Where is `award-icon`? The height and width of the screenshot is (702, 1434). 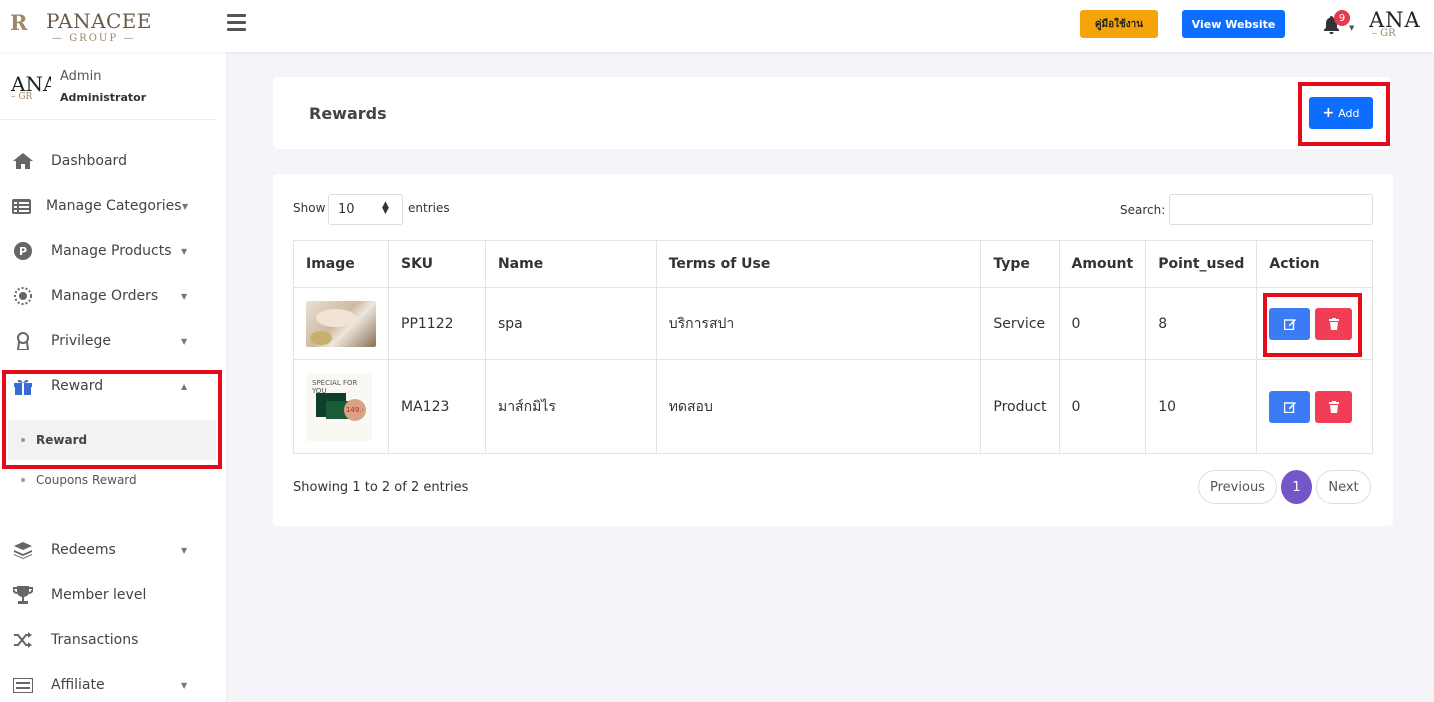 award-icon is located at coordinates (23, 341).